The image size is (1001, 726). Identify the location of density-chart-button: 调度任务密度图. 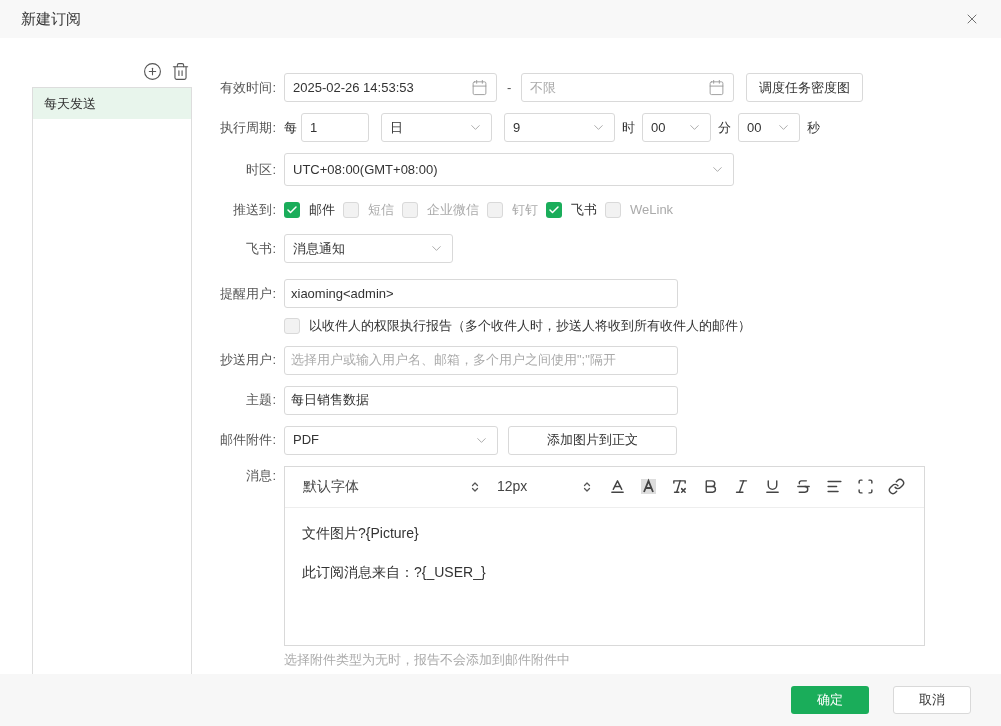
(805, 87).